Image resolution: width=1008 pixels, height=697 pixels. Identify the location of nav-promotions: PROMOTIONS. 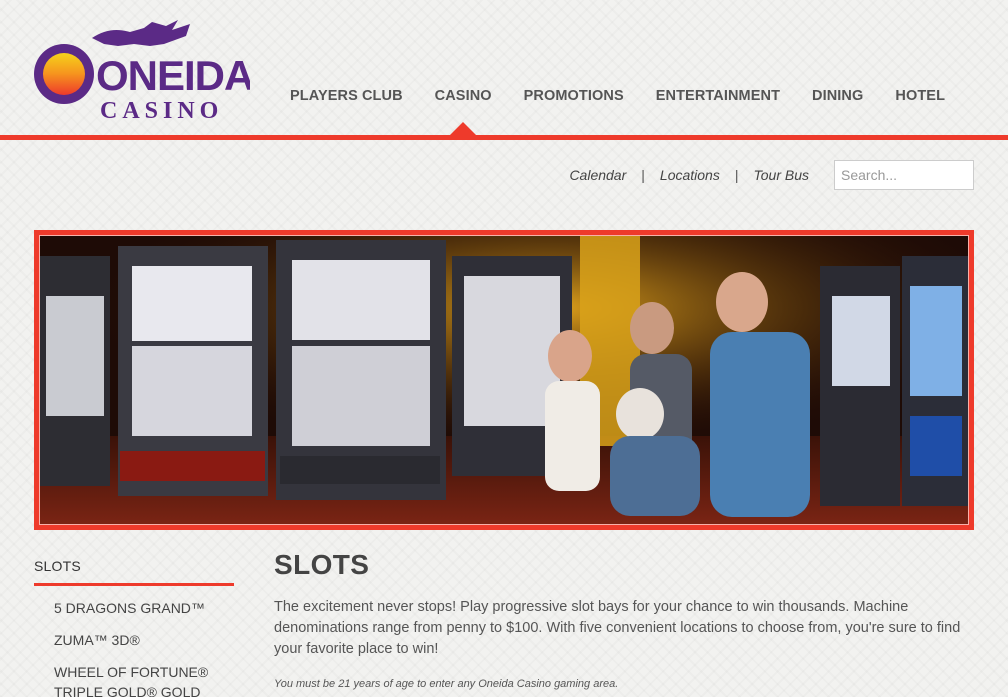
(574, 96).